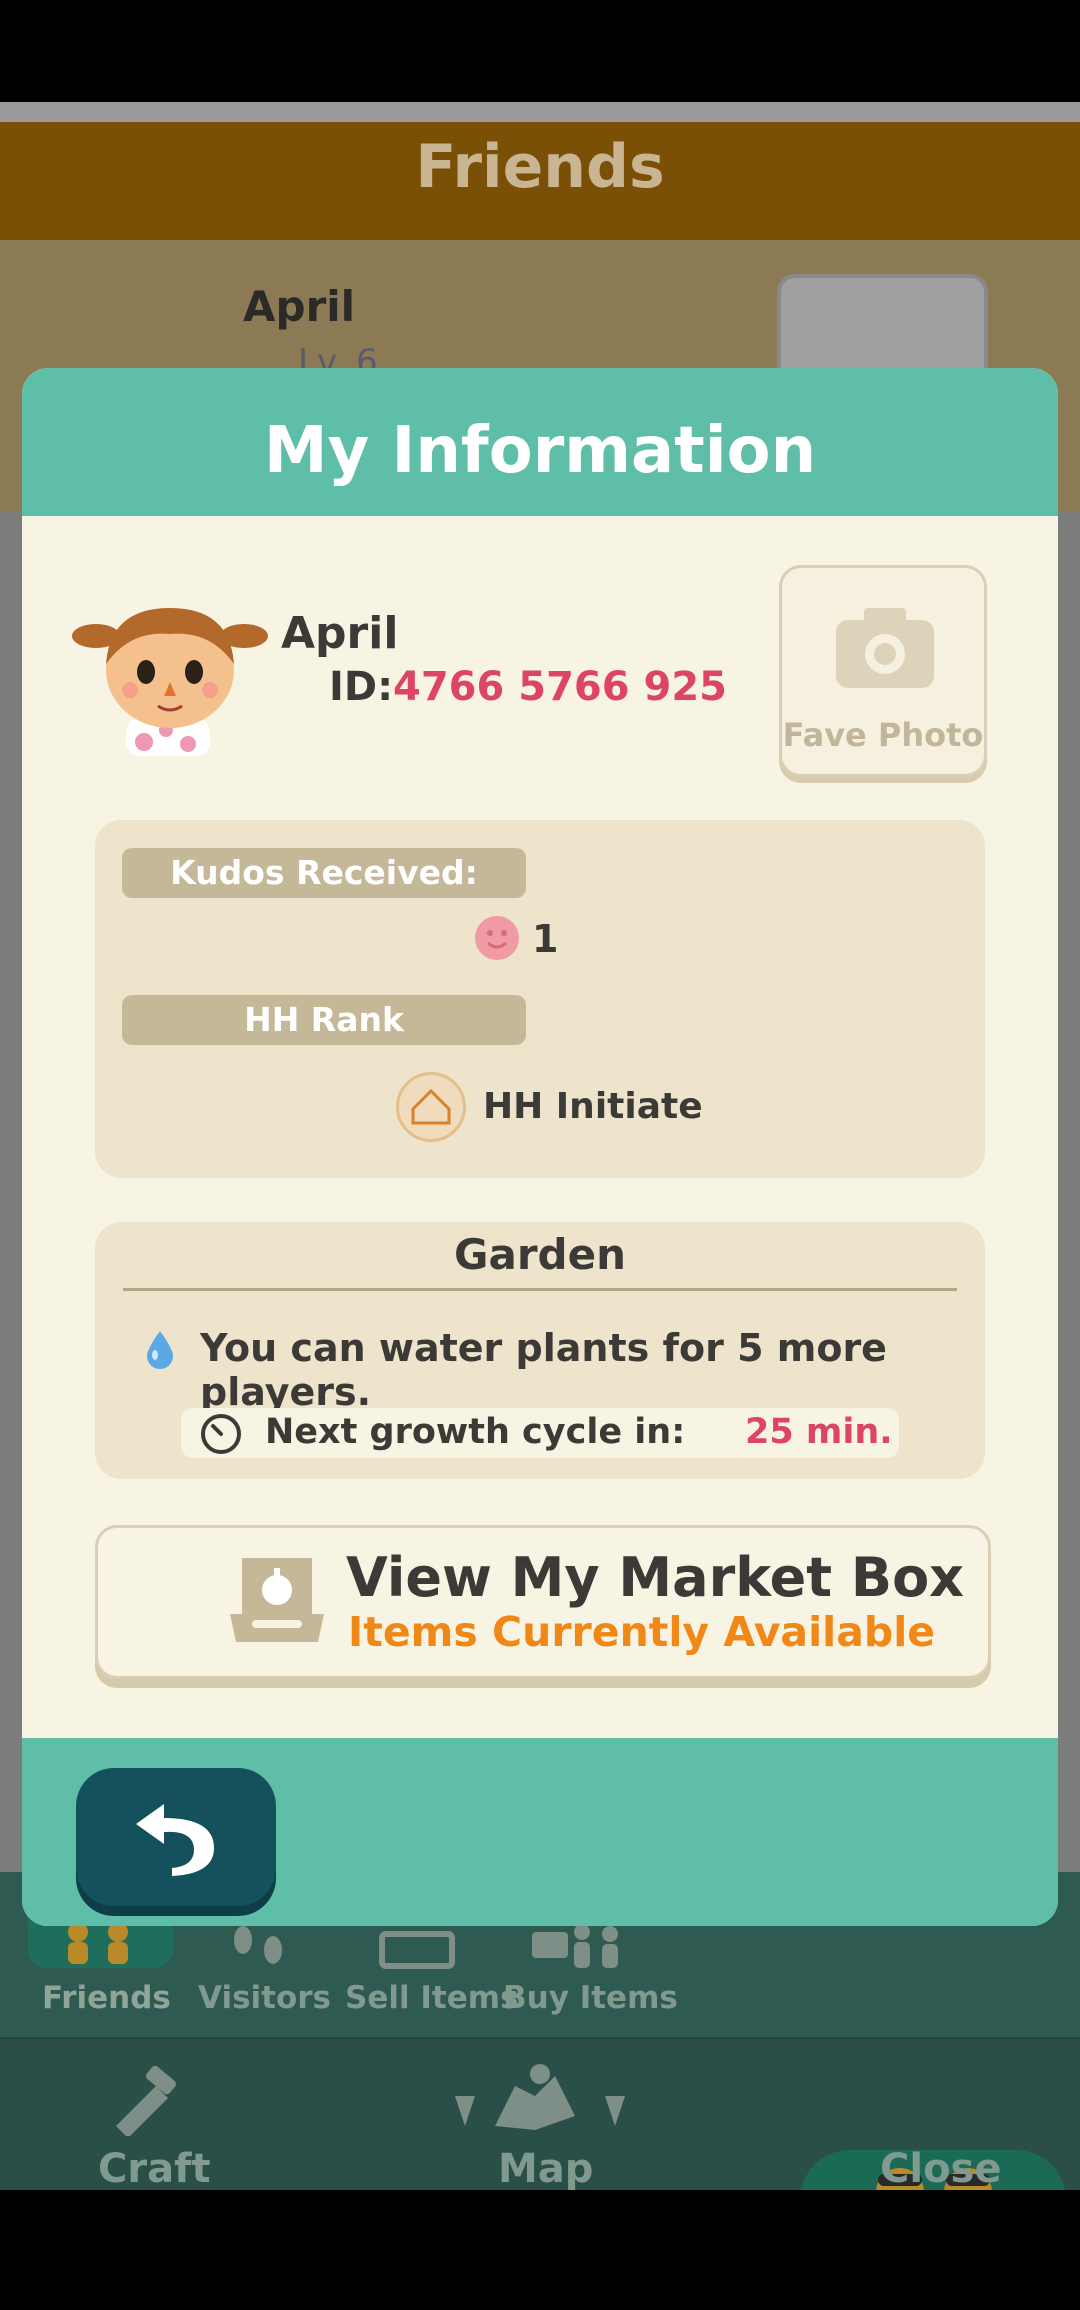 The height and width of the screenshot is (2310, 1080). I want to click on water-plants-text: You can water plants for 5 more players., so click(543, 1370).